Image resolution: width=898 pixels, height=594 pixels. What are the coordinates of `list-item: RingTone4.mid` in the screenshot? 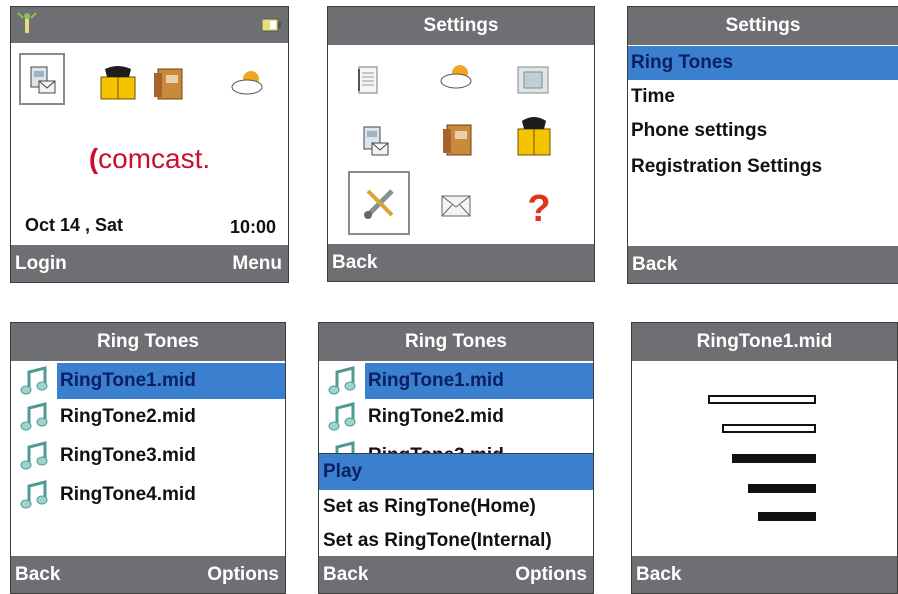 It's located at (148, 495).